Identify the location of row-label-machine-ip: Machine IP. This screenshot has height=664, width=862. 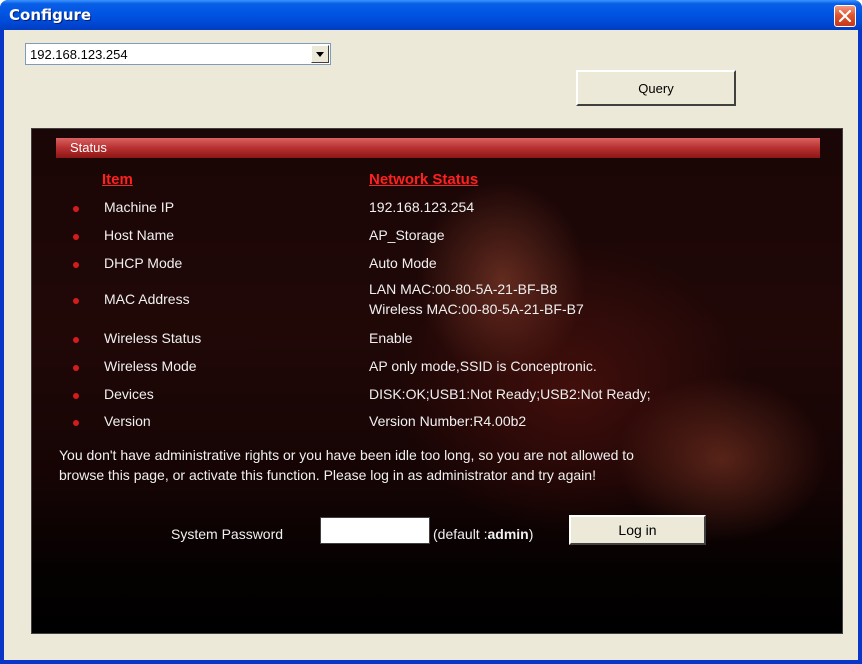
(139, 207).